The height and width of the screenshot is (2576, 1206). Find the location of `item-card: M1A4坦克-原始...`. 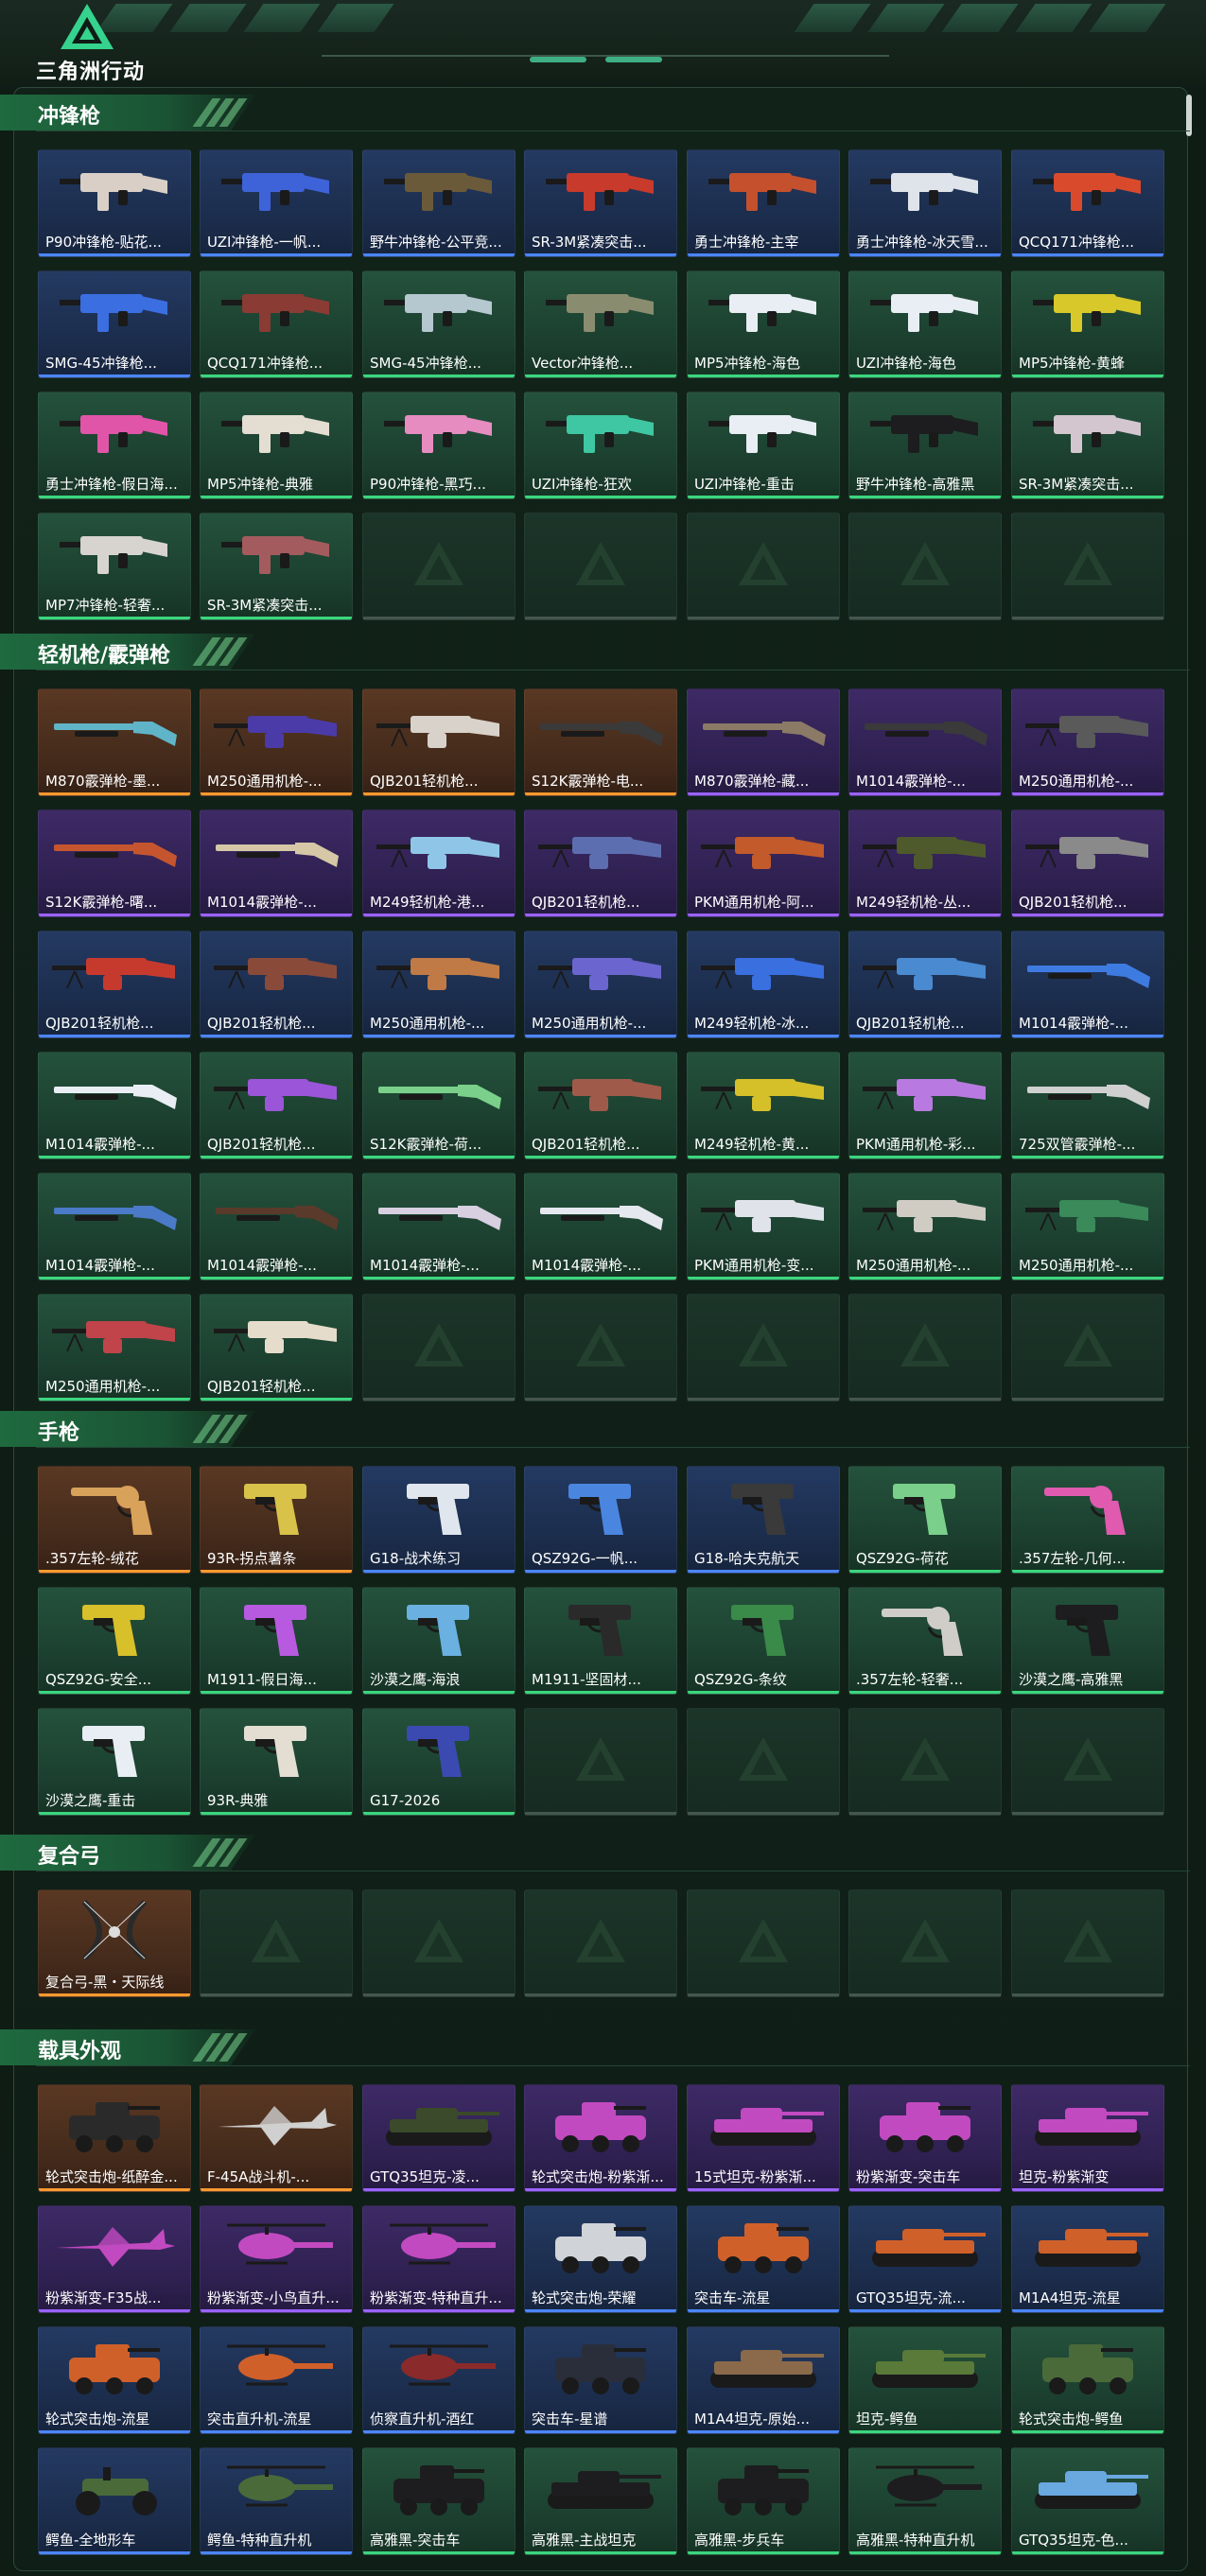

item-card: M1A4坦克-原始... is located at coordinates (763, 2380).